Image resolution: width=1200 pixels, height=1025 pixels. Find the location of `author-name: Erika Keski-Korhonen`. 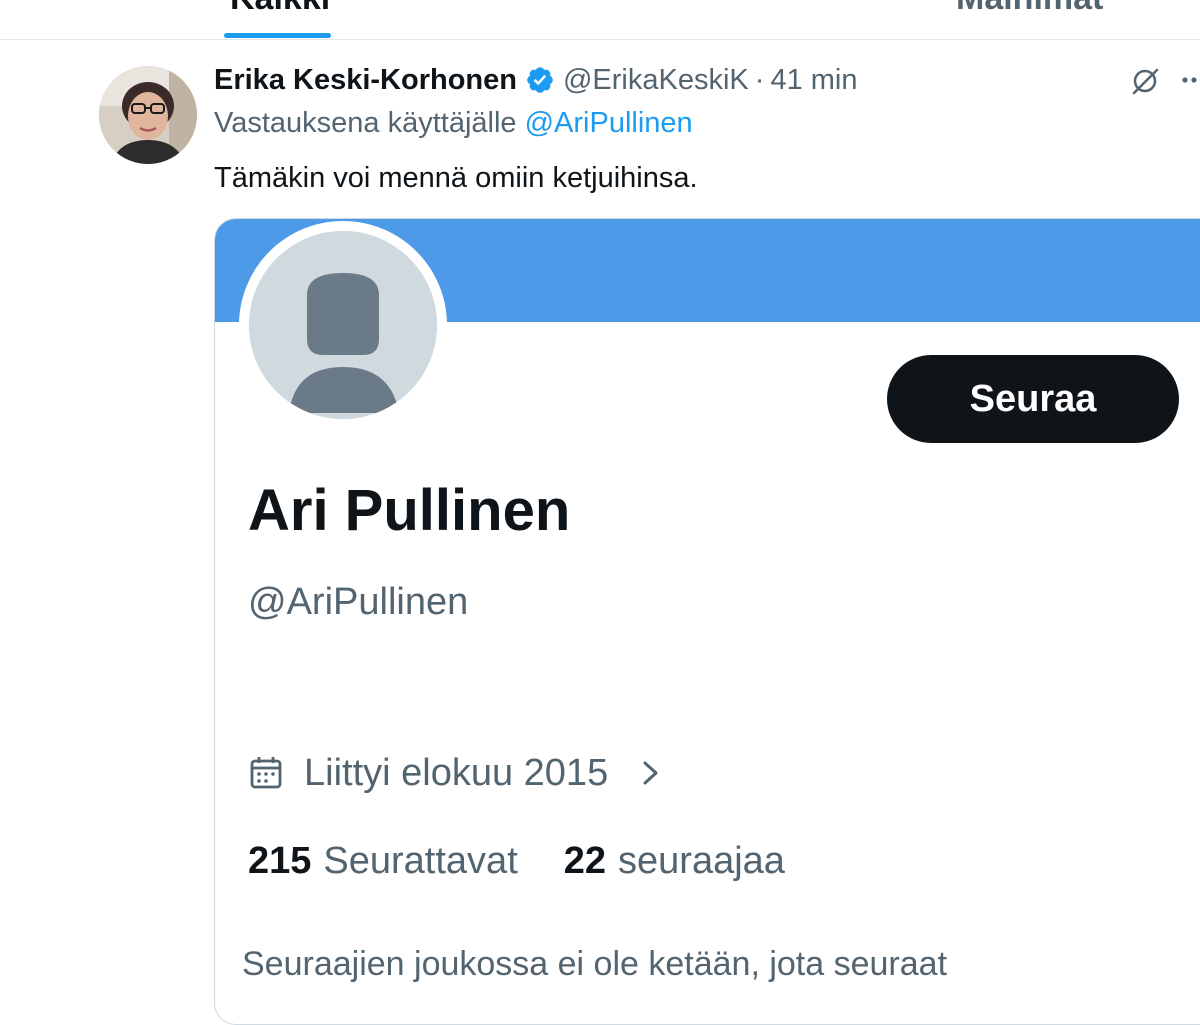

author-name: Erika Keski-Korhonen is located at coordinates (365, 80).